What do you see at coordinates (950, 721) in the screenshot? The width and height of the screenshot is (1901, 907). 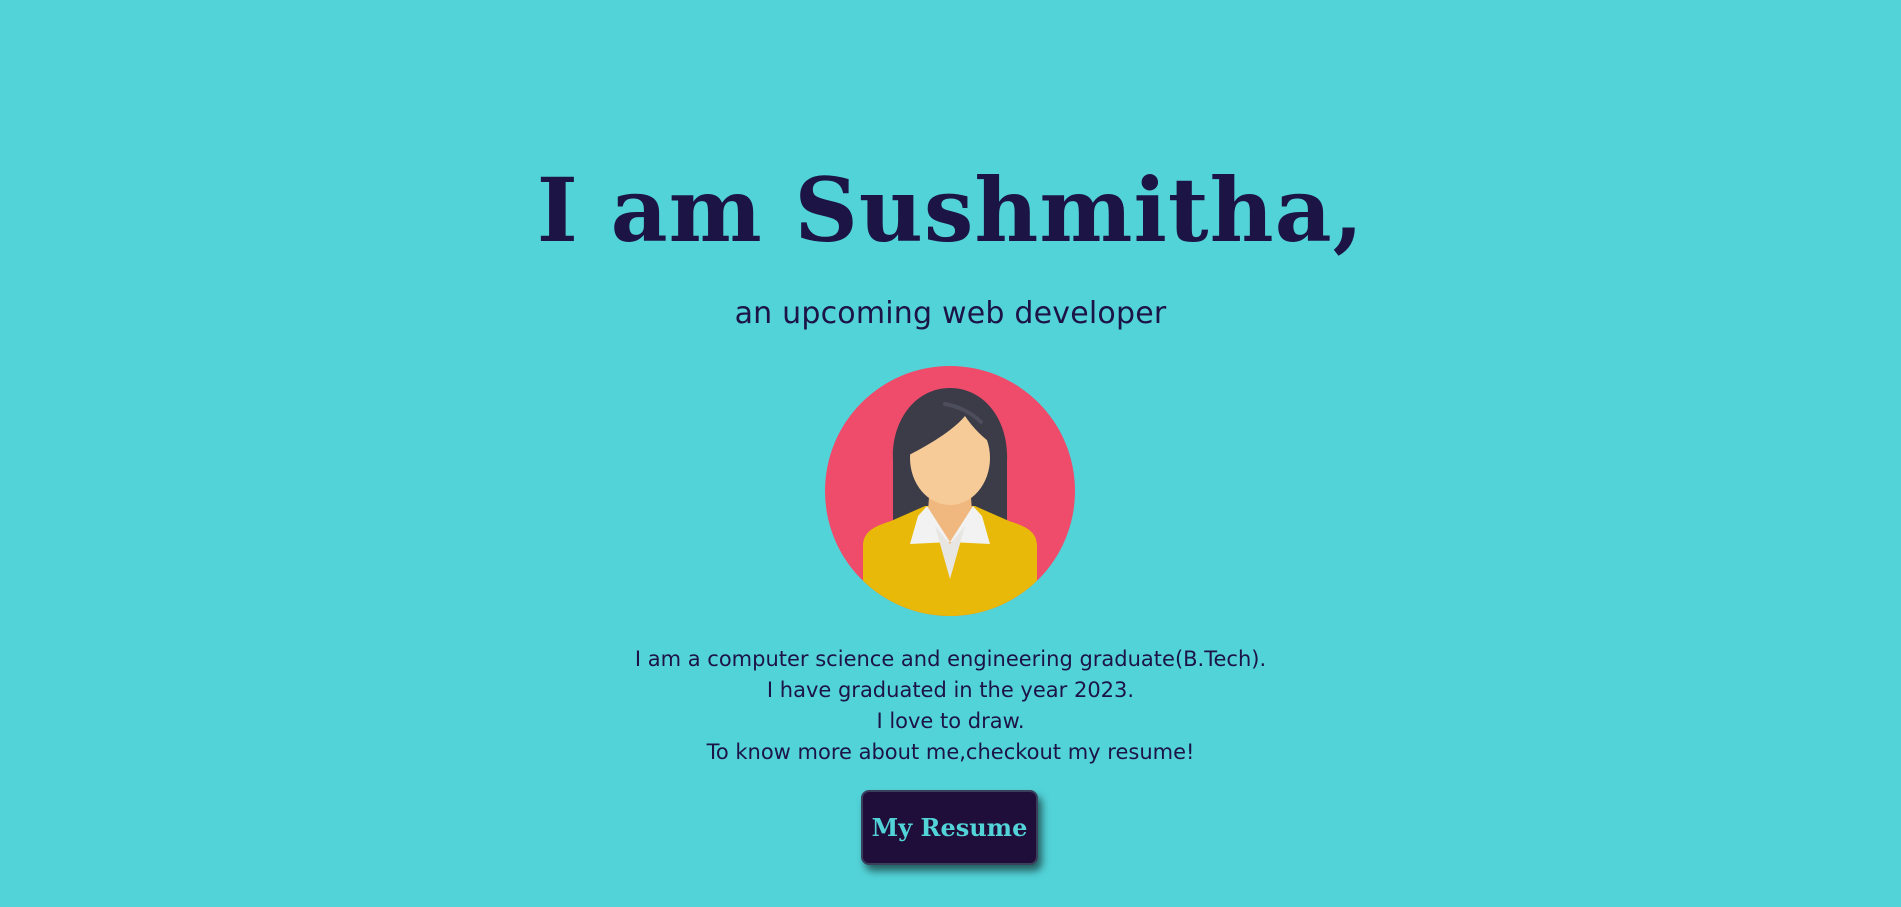 I see `bio-line-hobby: I love to draw.` at bounding box center [950, 721].